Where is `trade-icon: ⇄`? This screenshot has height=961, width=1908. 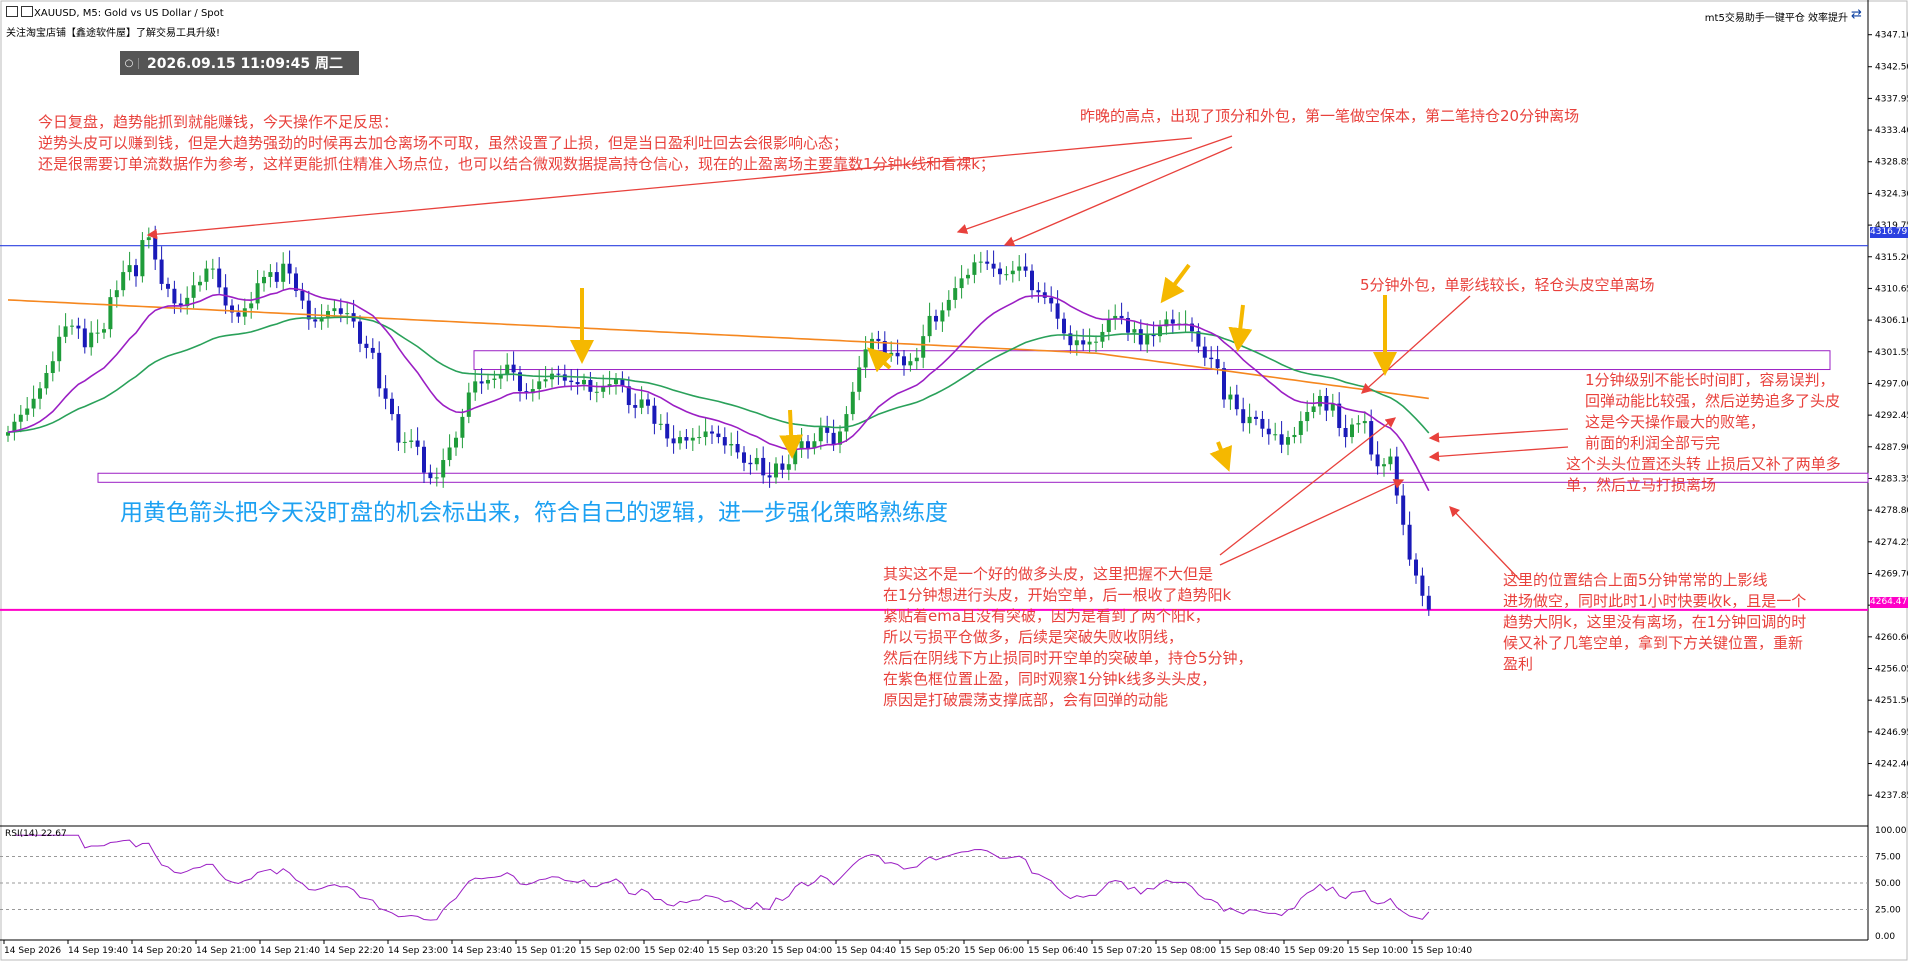 trade-icon: ⇄ is located at coordinates (1856, 14).